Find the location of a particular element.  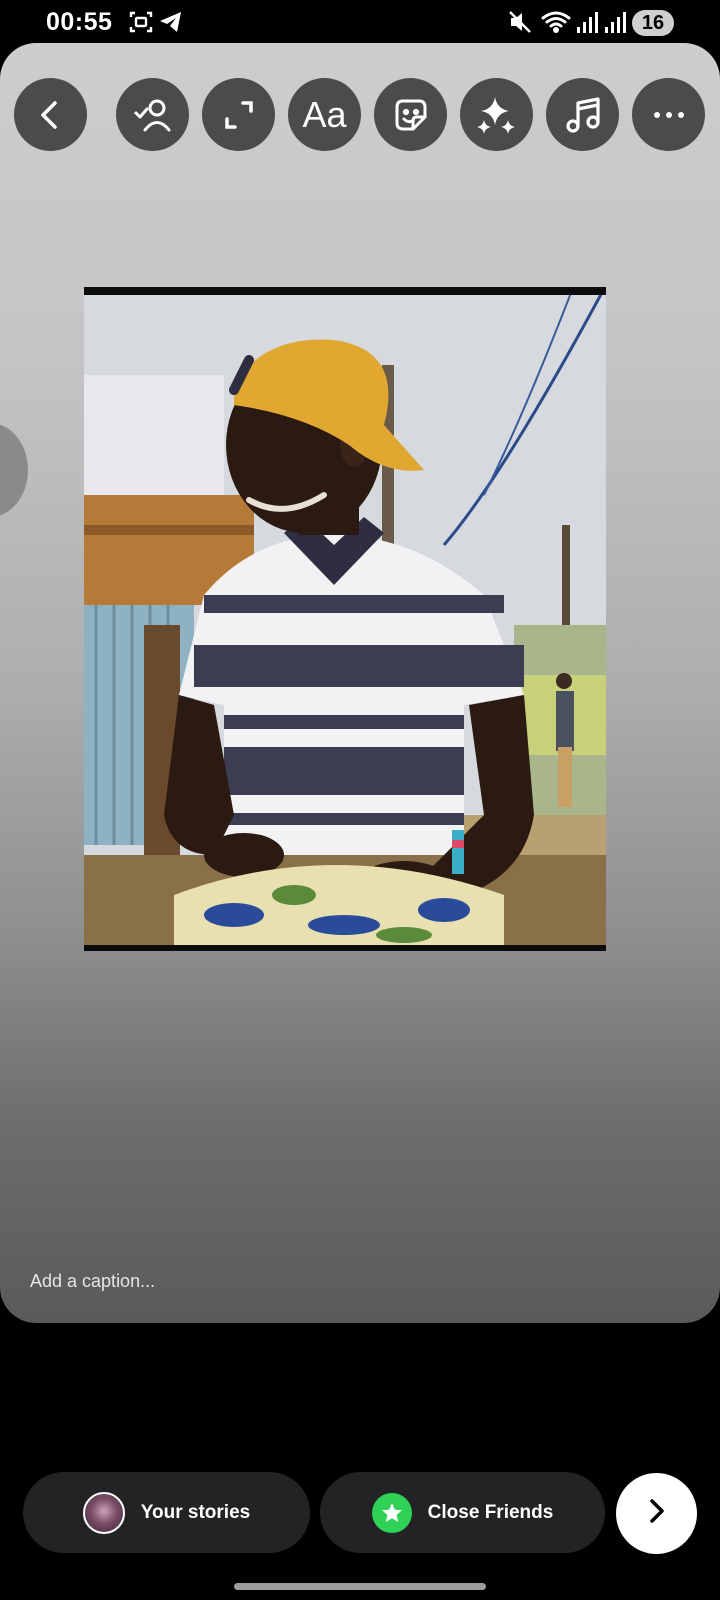

person-check-icon is located at coordinates (153, 115).